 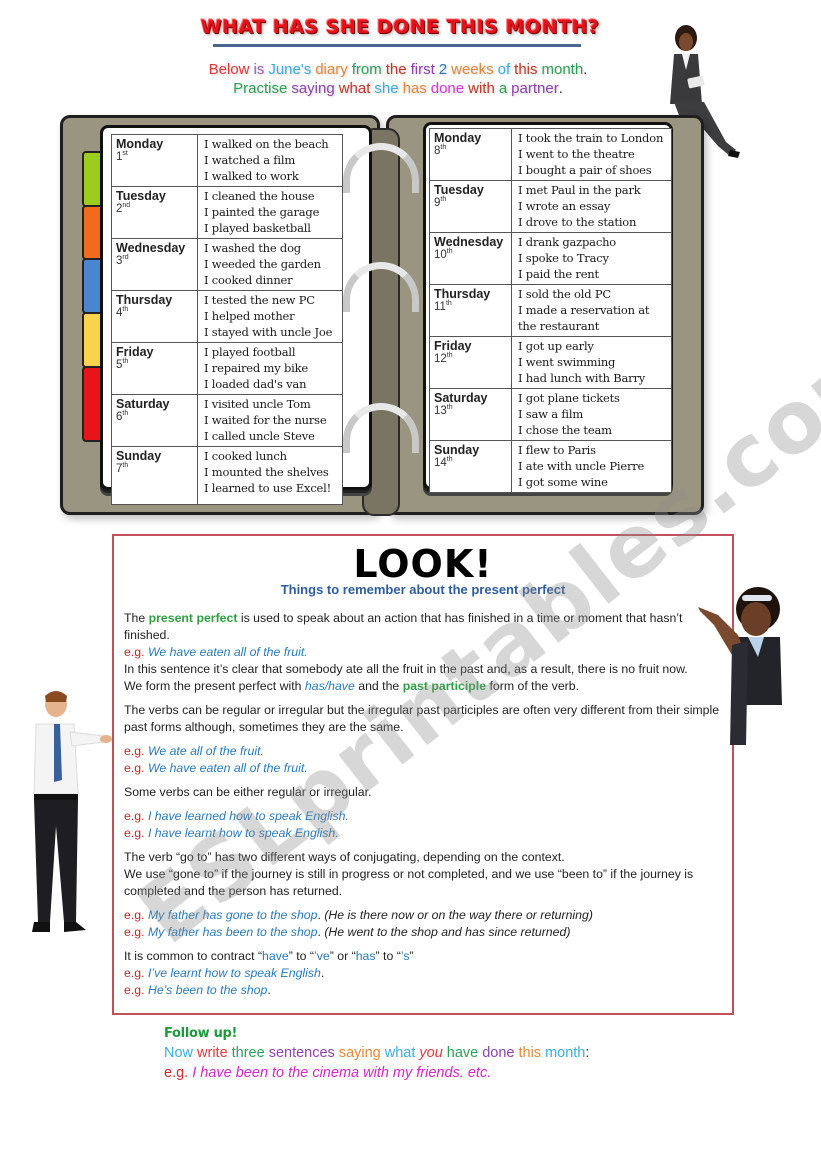 What do you see at coordinates (266, 144) in the screenshot?
I see `activity: I walked on the beach` at bounding box center [266, 144].